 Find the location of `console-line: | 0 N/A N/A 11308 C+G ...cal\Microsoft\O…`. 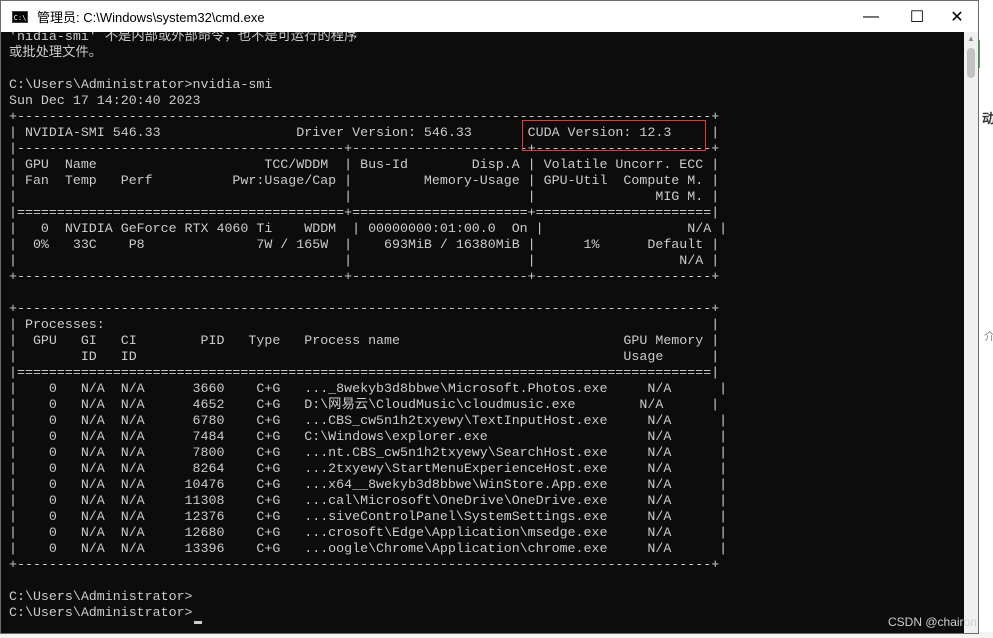

console-line: | 0 N/A N/A 11308 C+G ...cal\Microsoft\O… is located at coordinates (368, 500).